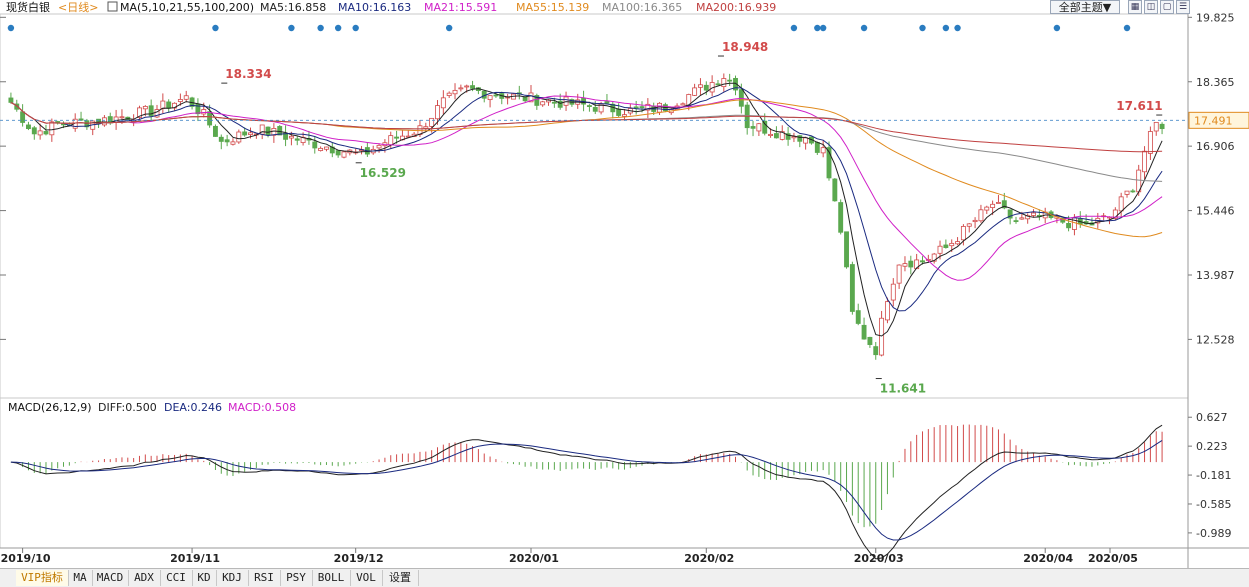 This screenshot has width=1249, height=587. What do you see at coordinates (1183, 7) in the screenshot?
I see `menu-icon: ☰` at bounding box center [1183, 7].